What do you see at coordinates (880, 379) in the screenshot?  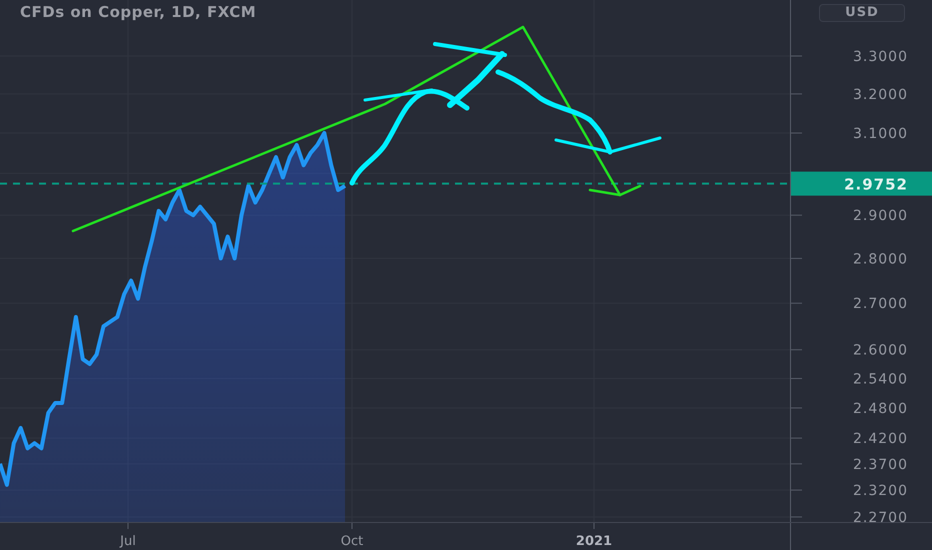 I see `price-axis-label: 2.5400` at bounding box center [880, 379].